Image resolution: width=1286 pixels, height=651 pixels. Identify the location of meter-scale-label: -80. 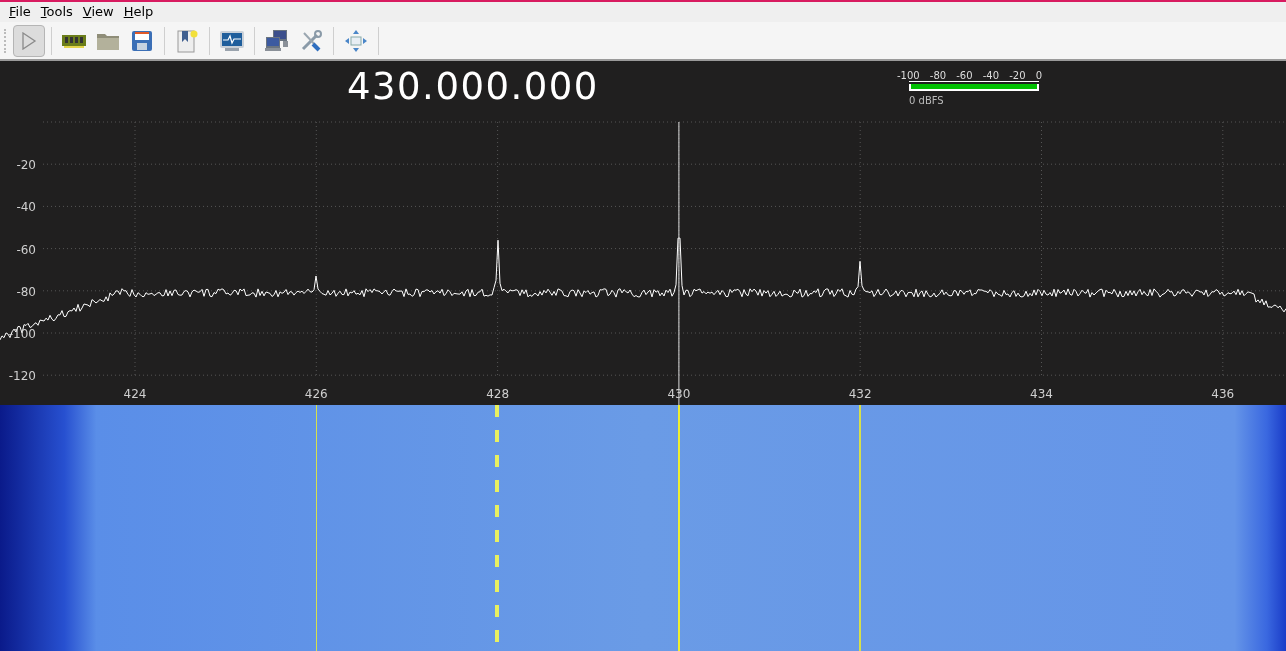
(938, 76).